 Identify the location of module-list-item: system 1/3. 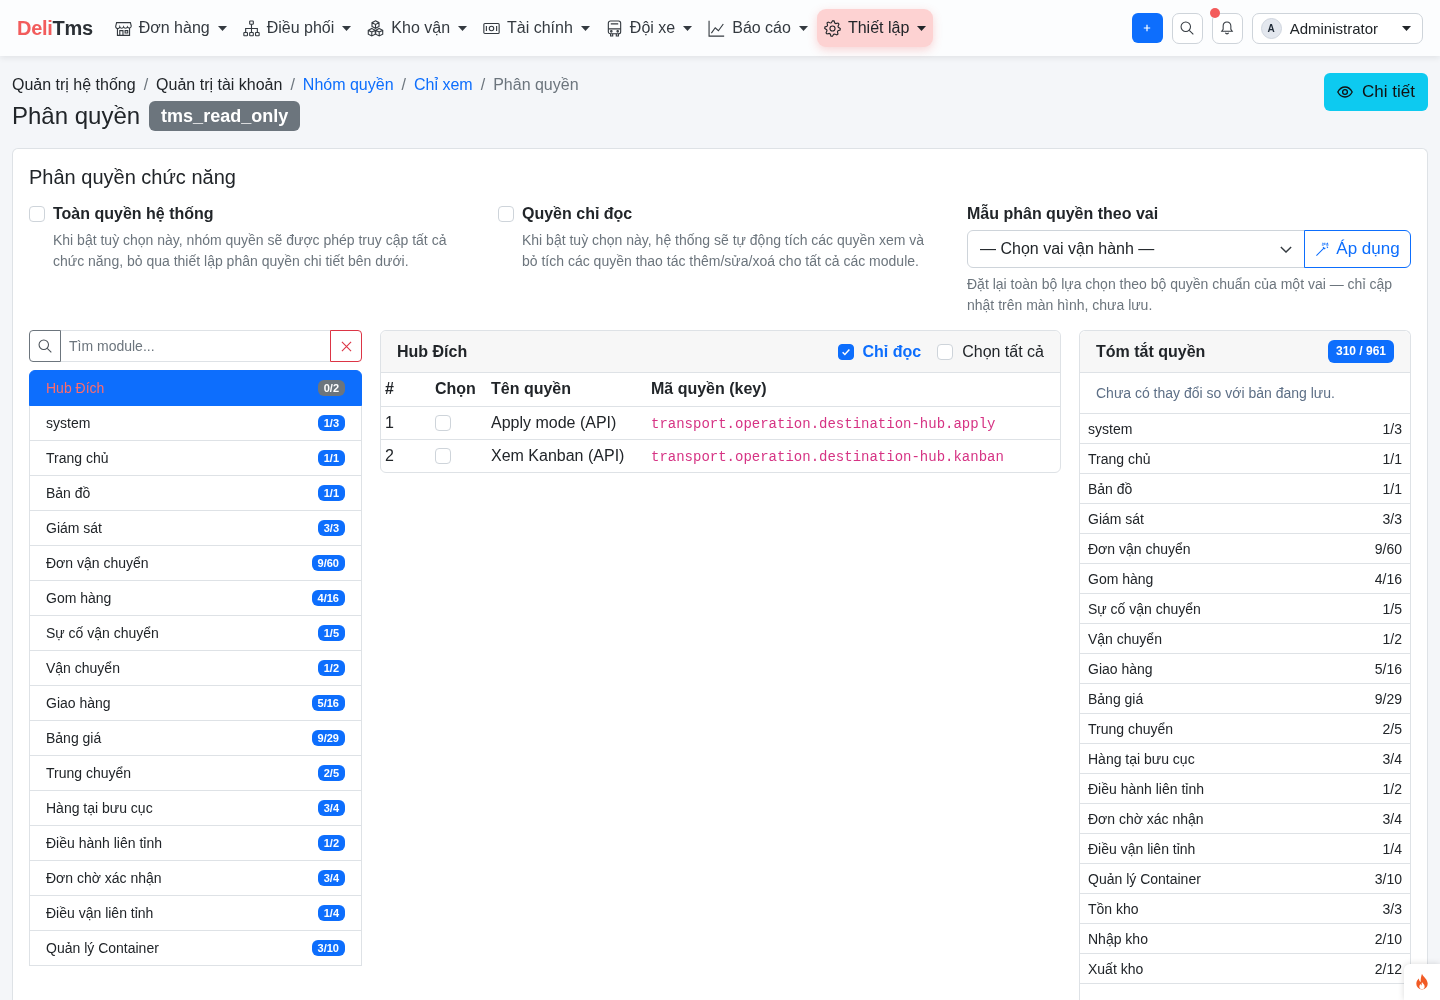
(195, 423).